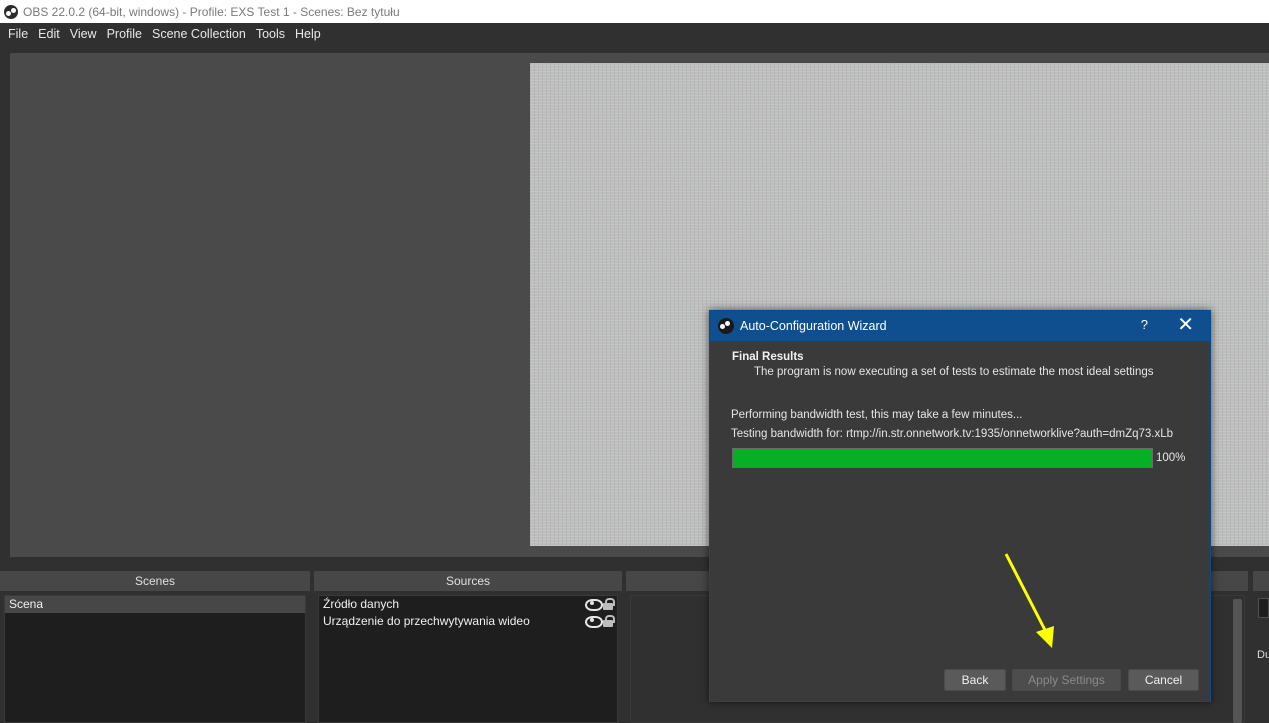 The width and height of the screenshot is (1269, 723). I want to click on right-dock-edge, so click(1259, 646).